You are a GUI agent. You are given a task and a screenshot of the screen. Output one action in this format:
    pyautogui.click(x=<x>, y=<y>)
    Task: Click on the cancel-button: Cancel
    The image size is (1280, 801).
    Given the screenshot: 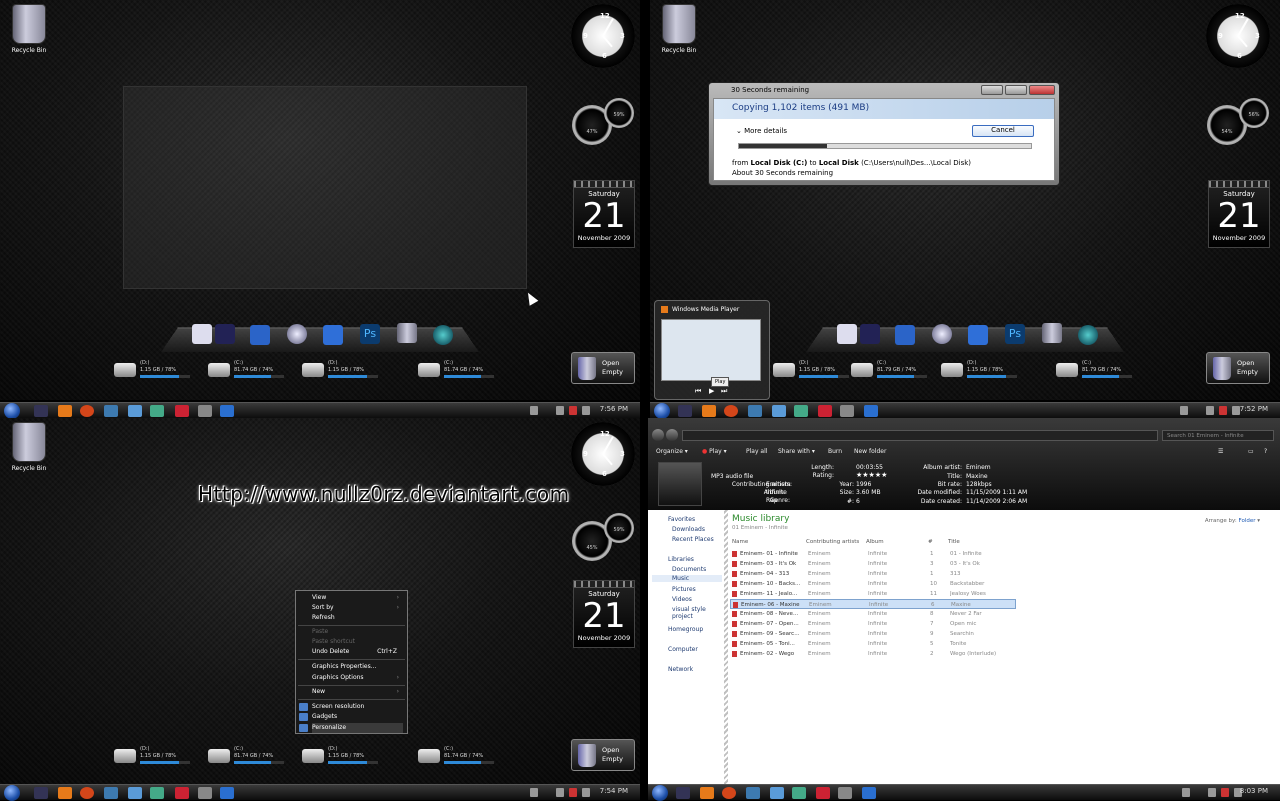 What is the action you would take?
    pyautogui.click(x=1003, y=131)
    